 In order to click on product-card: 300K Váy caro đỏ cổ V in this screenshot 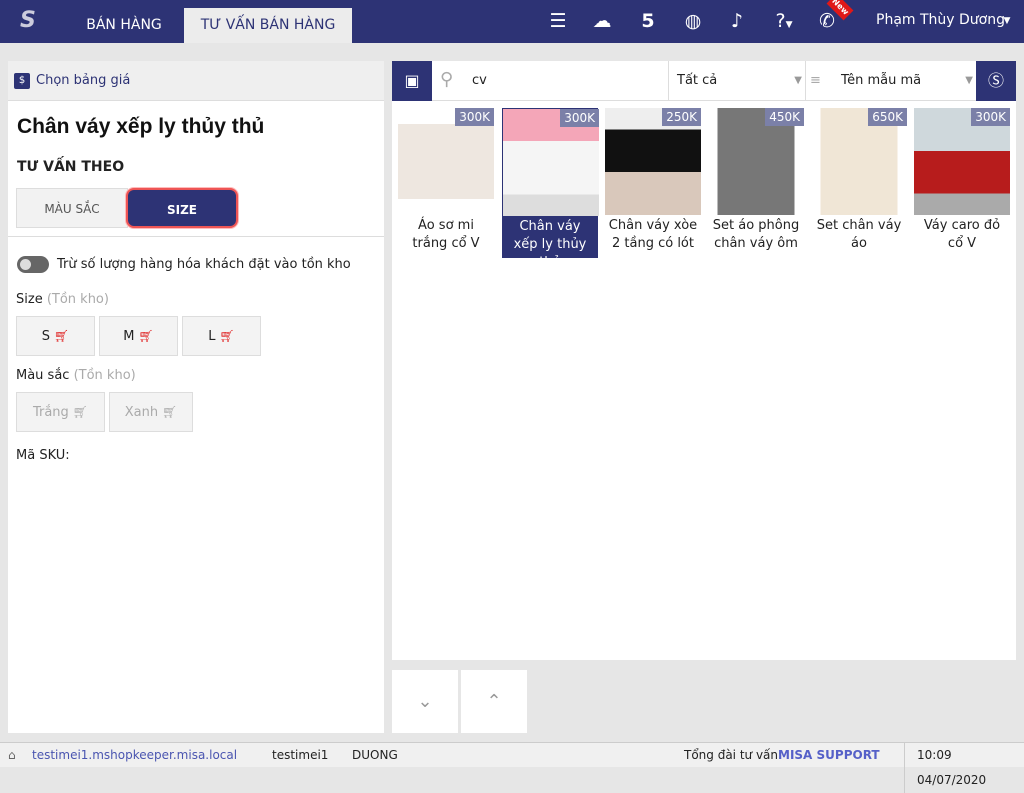, I will do `click(962, 183)`.